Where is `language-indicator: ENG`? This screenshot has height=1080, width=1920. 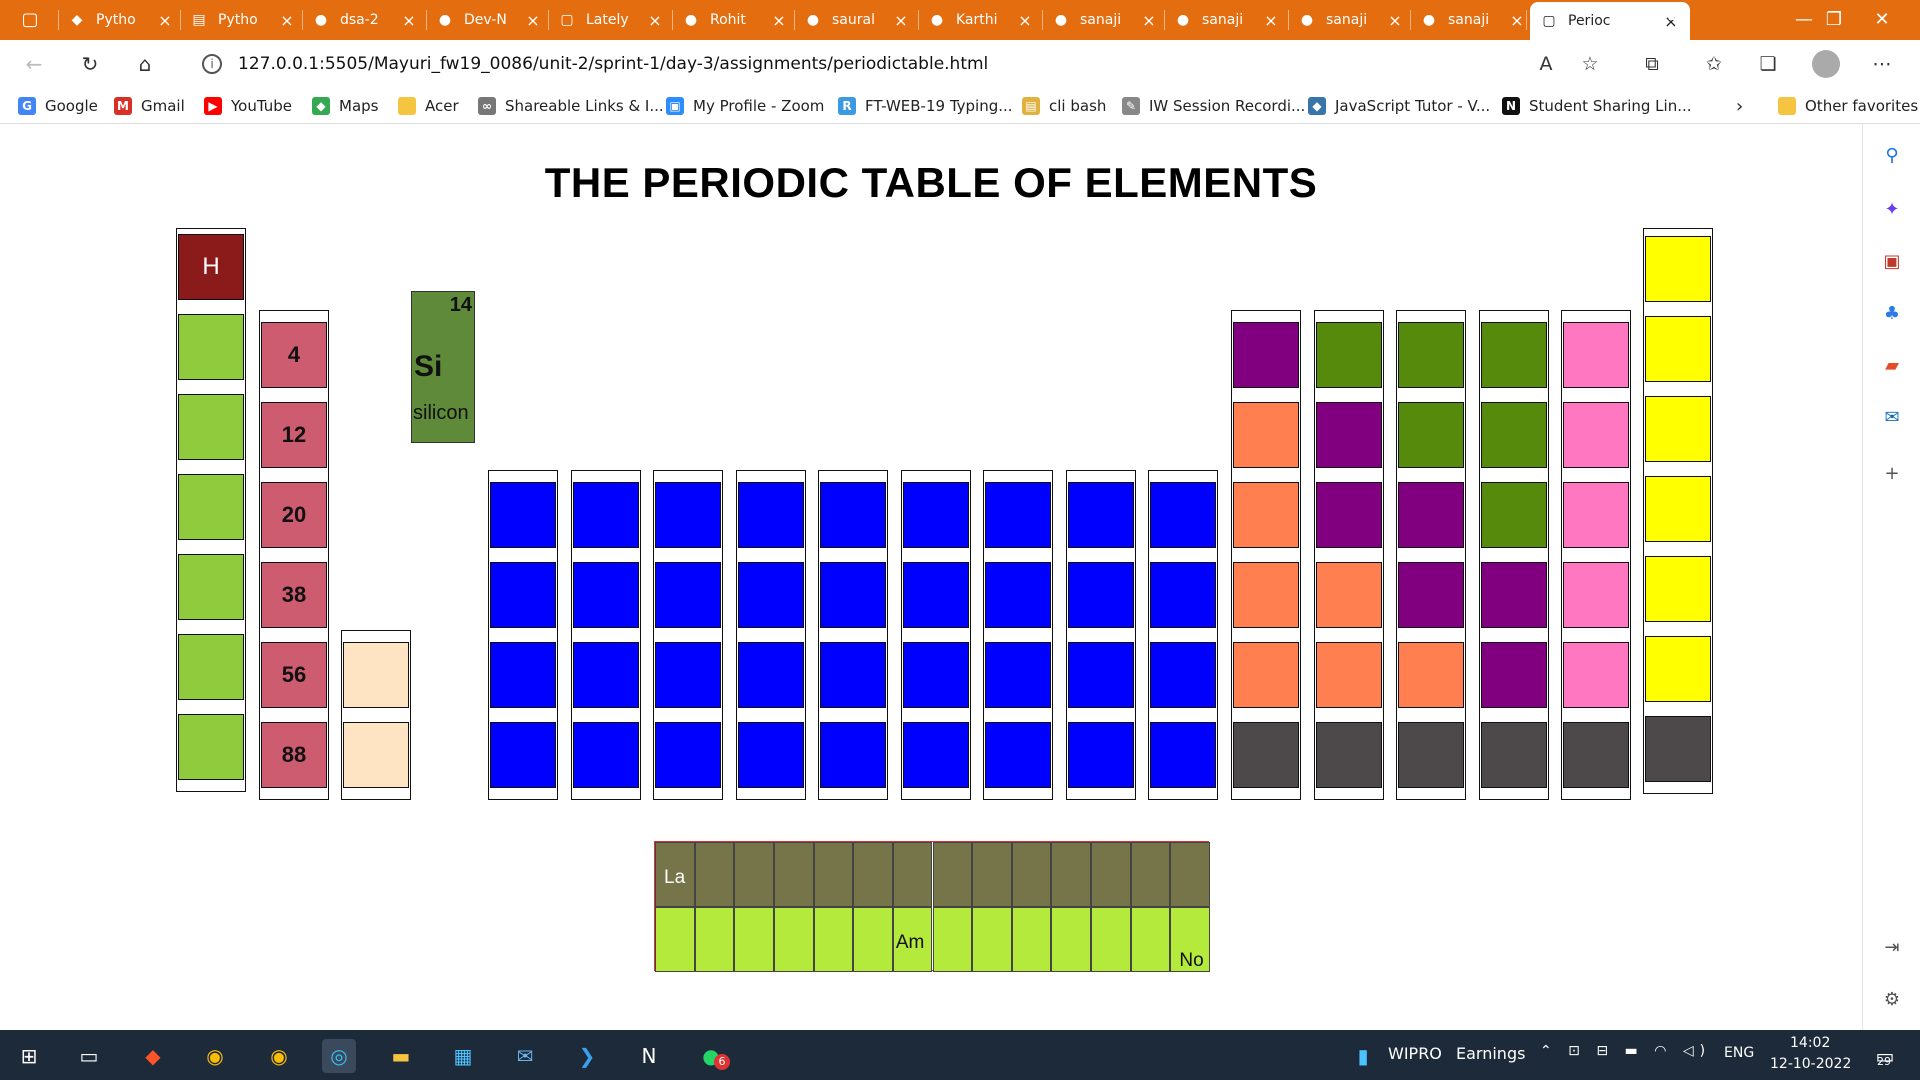
language-indicator: ENG is located at coordinates (1739, 1053).